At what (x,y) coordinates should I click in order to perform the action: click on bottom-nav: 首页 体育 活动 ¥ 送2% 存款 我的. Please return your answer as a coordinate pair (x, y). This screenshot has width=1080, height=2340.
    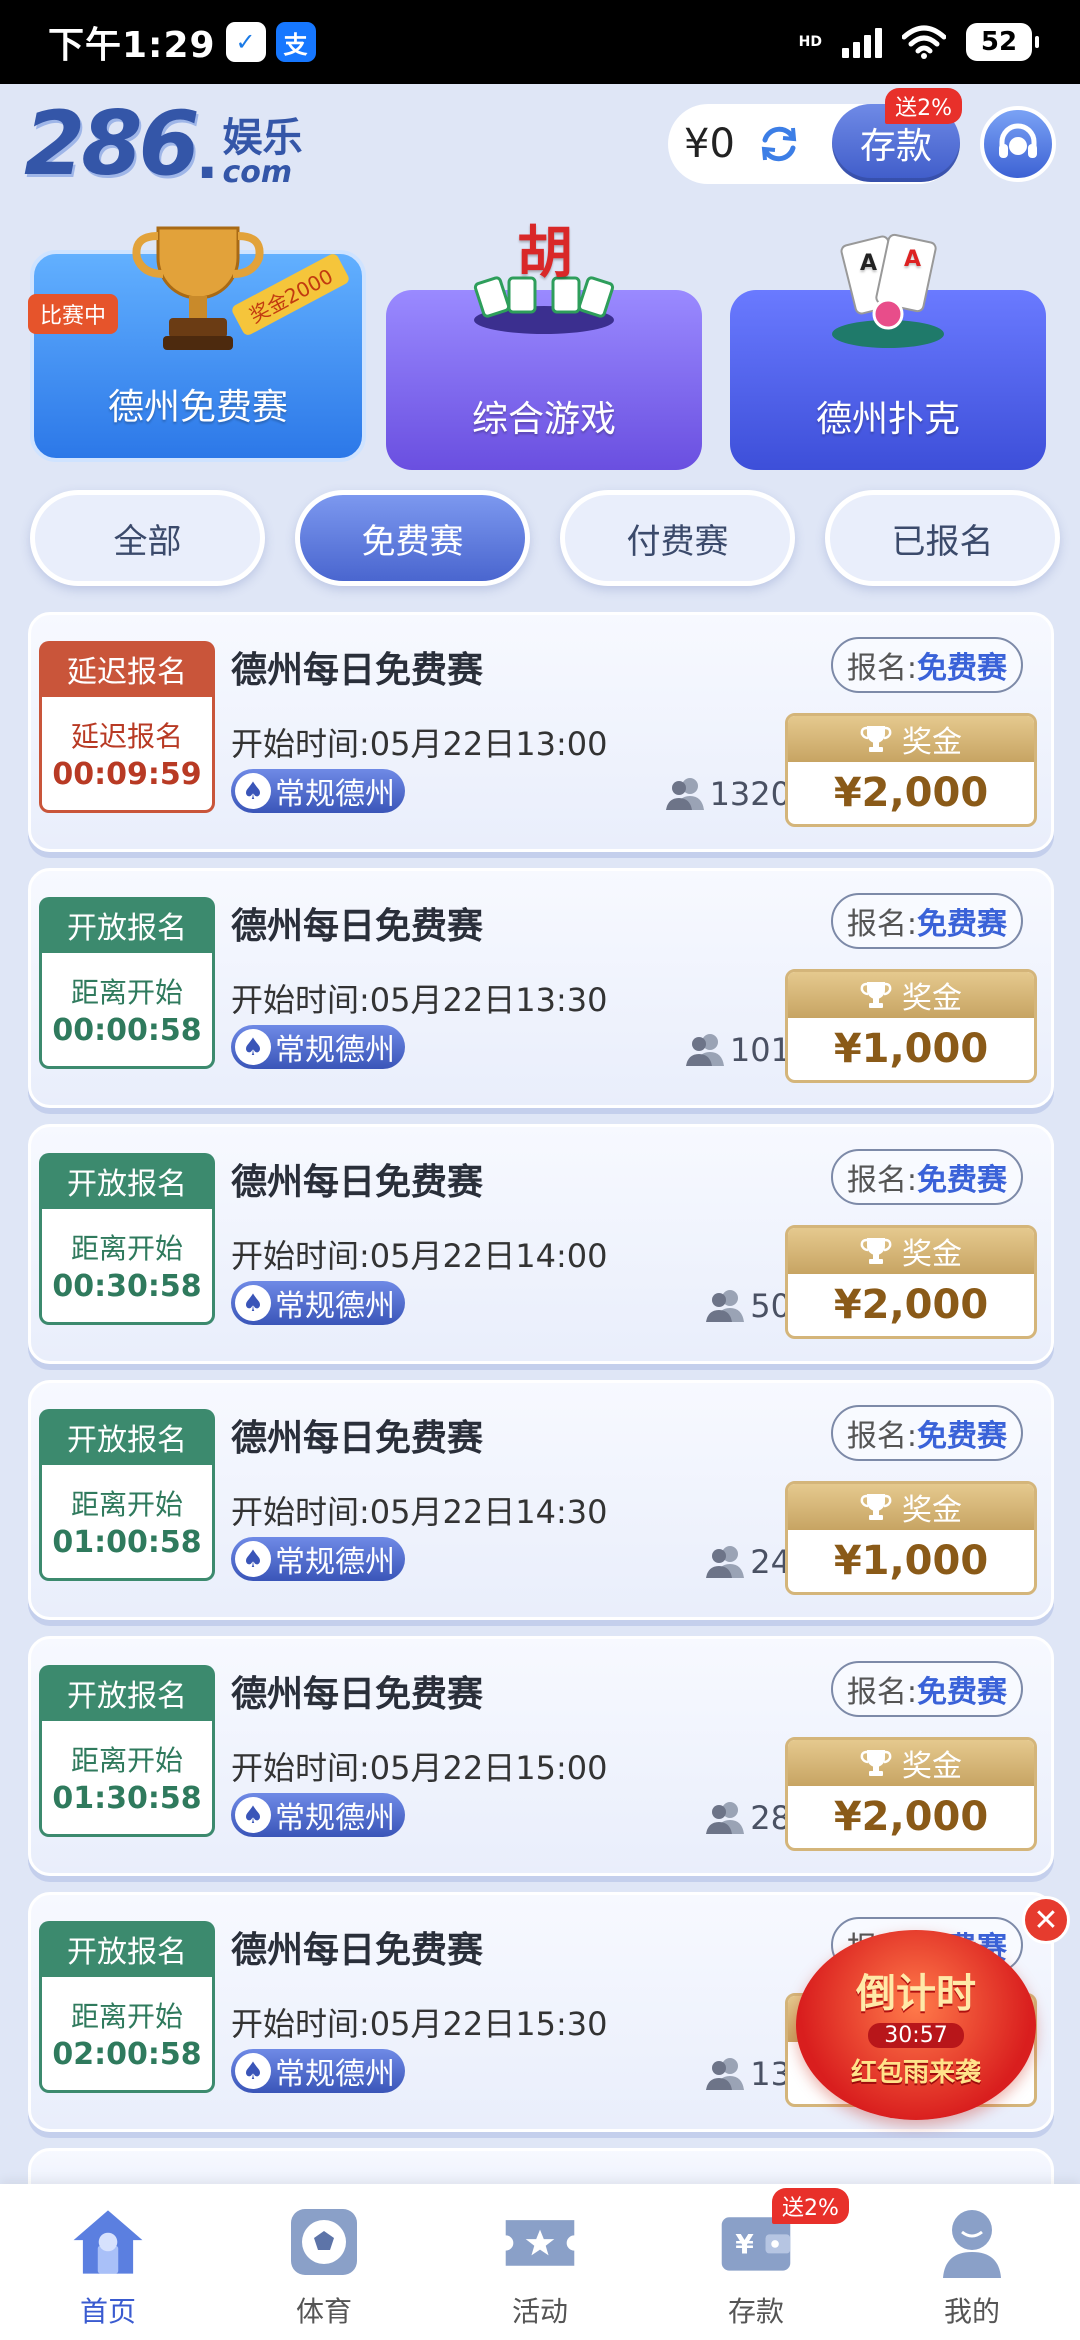
    Looking at the image, I should click on (540, 2262).